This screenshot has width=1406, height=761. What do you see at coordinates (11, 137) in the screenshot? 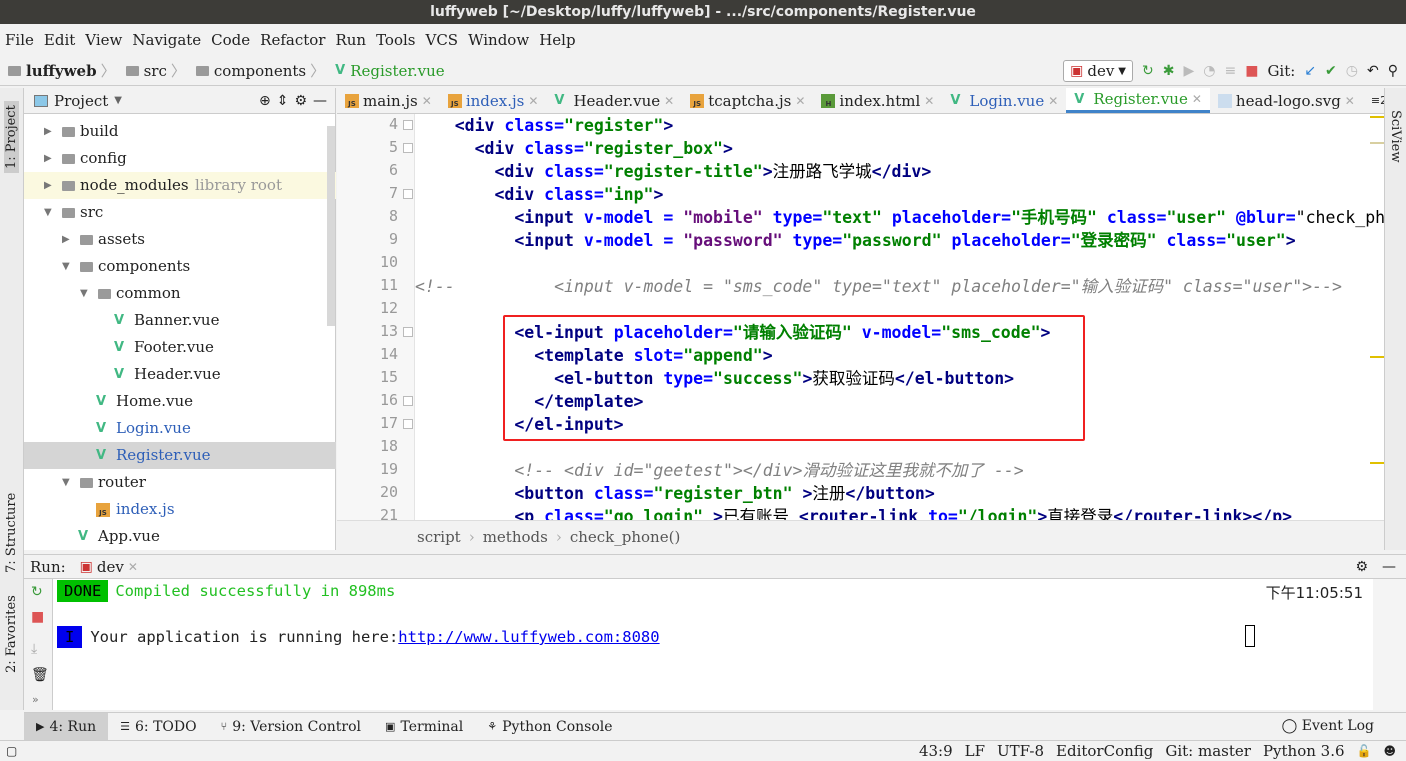
I see `project-tool-button: 1: Project` at bounding box center [11, 137].